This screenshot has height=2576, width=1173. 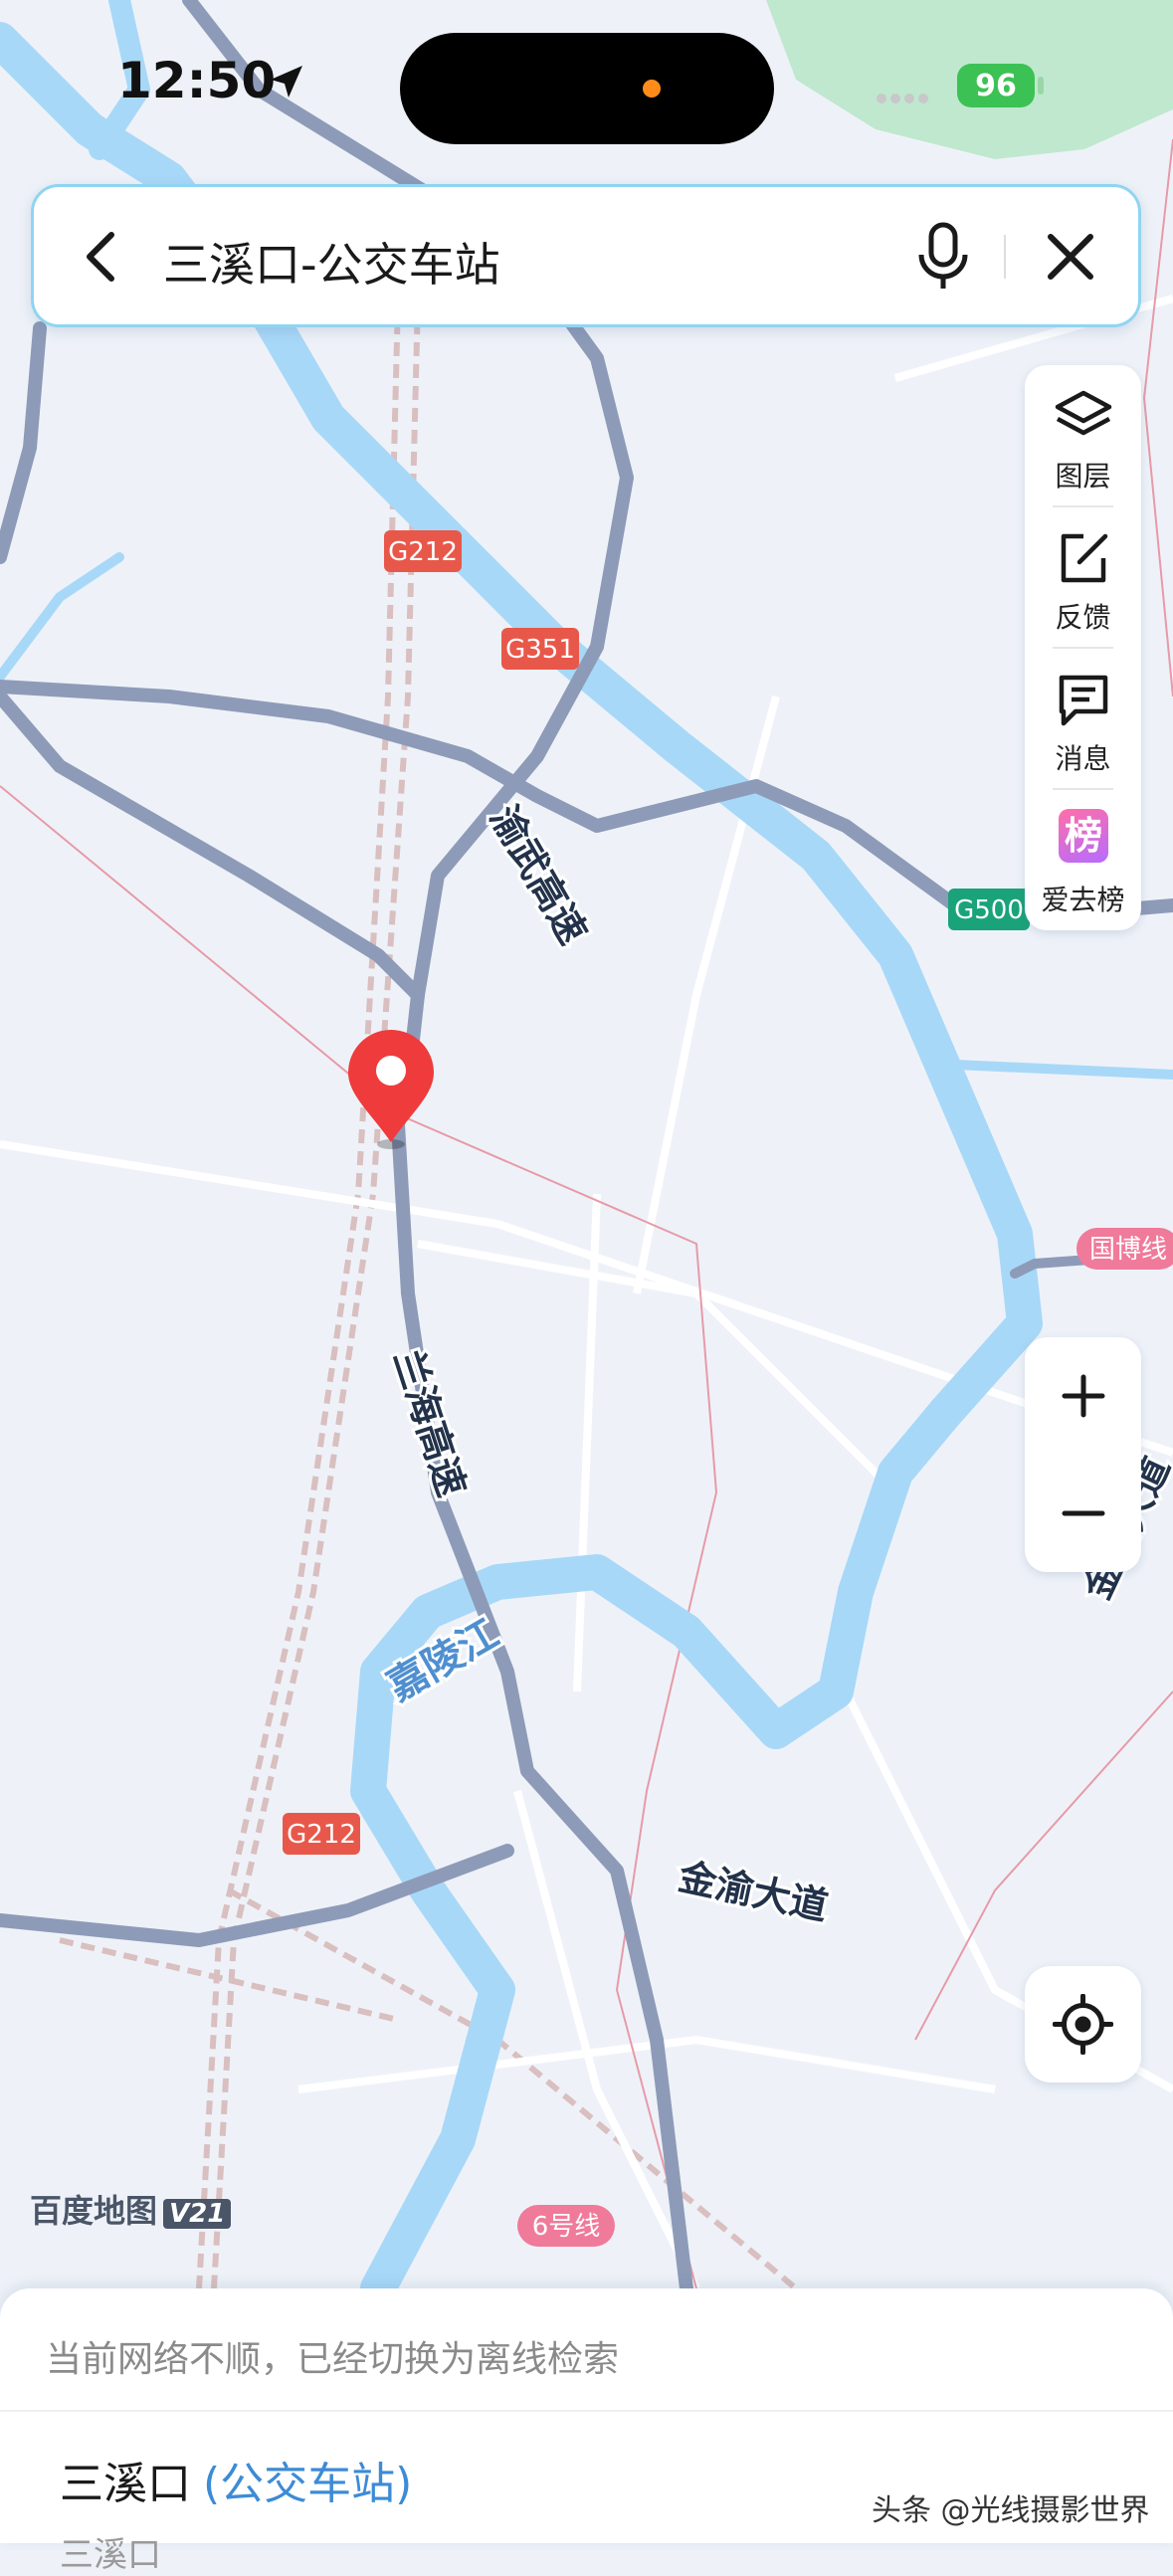 I want to click on tool-ranking-label: 爱去榜, so click(x=1083, y=900).